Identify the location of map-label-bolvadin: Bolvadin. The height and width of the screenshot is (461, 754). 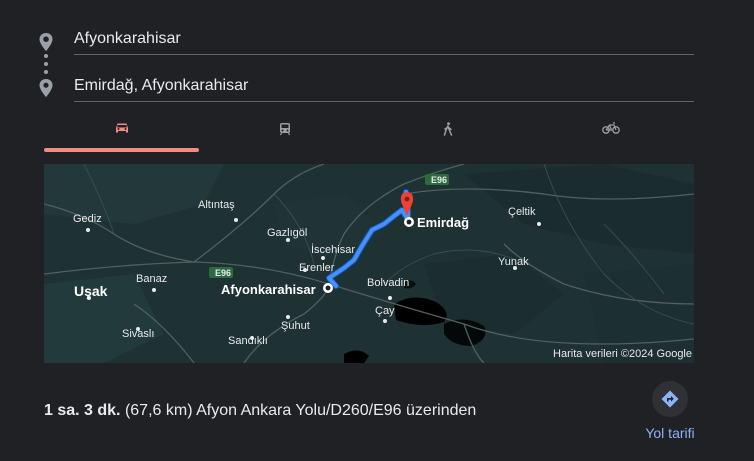
(388, 283).